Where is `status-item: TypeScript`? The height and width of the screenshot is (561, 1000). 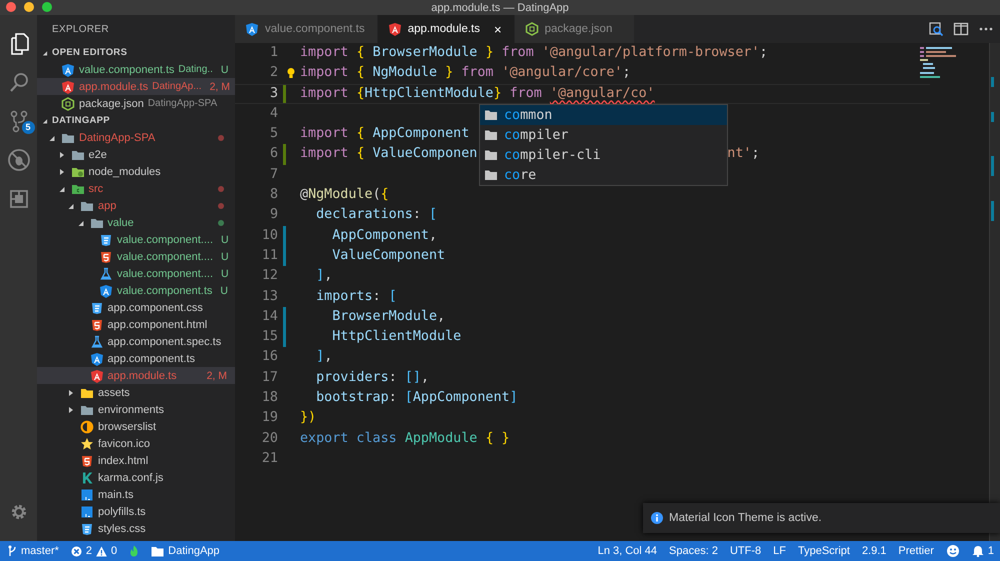 status-item: TypeScript is located at coordinates (824, 551).